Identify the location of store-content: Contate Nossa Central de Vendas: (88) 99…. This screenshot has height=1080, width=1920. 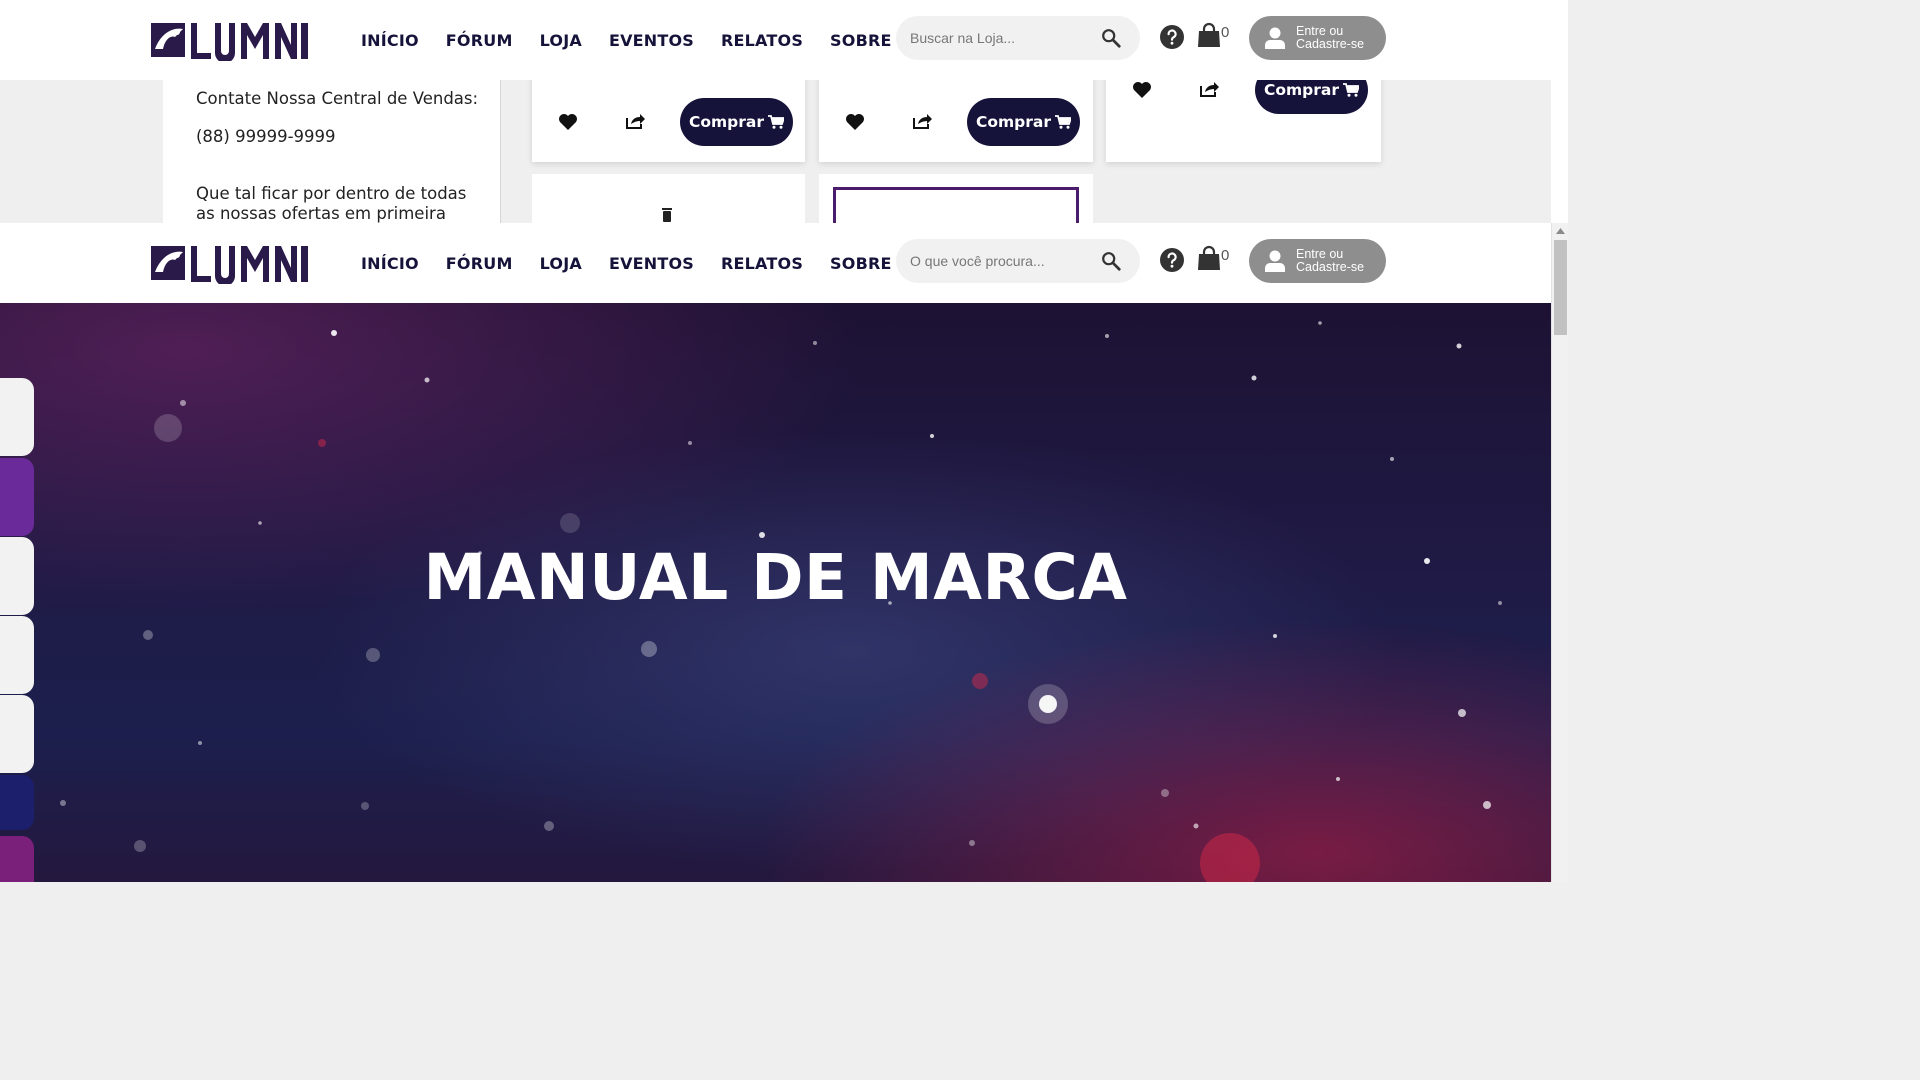
(775, 151).